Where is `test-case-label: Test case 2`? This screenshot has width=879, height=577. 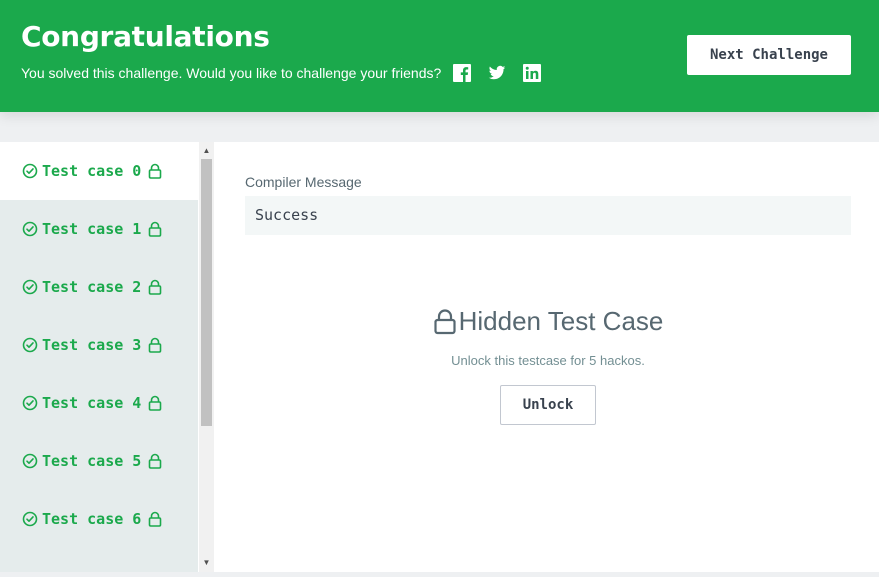
test-case-label: Test case 2 is located at coordinates (92, 287).